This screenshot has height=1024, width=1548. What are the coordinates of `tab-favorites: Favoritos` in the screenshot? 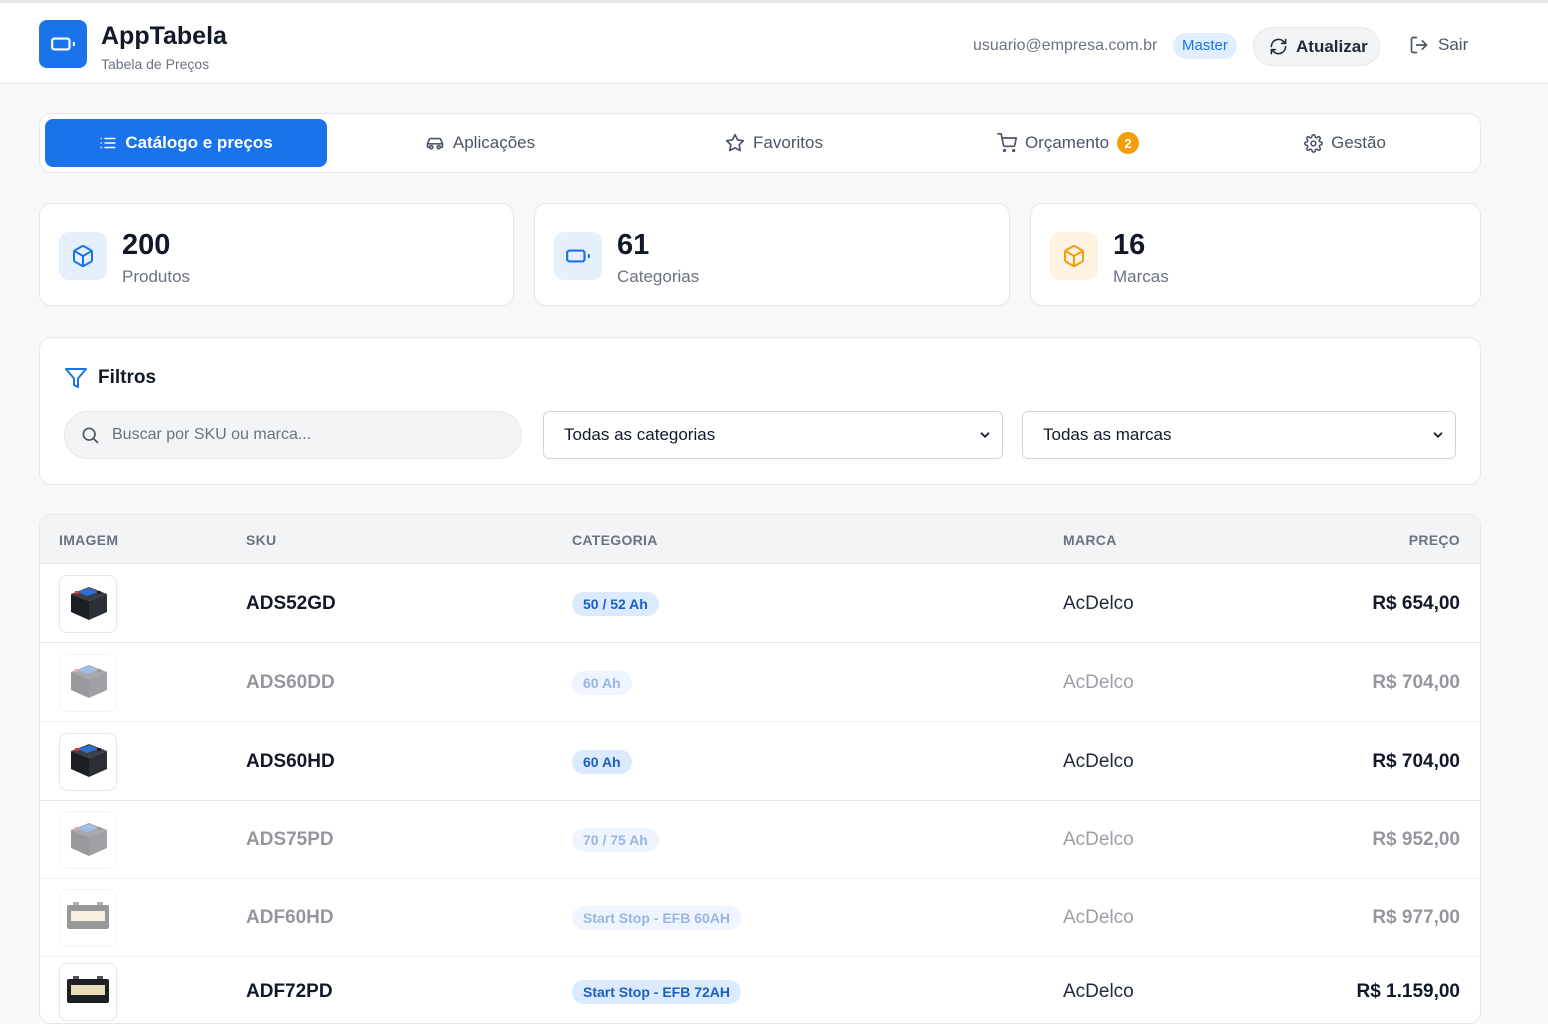 It's located at (774, 143).